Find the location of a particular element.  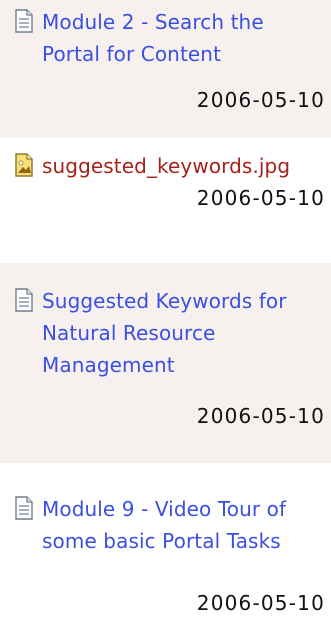

suggested-keywords-image-link: suggested_keywords.jpg is located at coordinates (166, 166).